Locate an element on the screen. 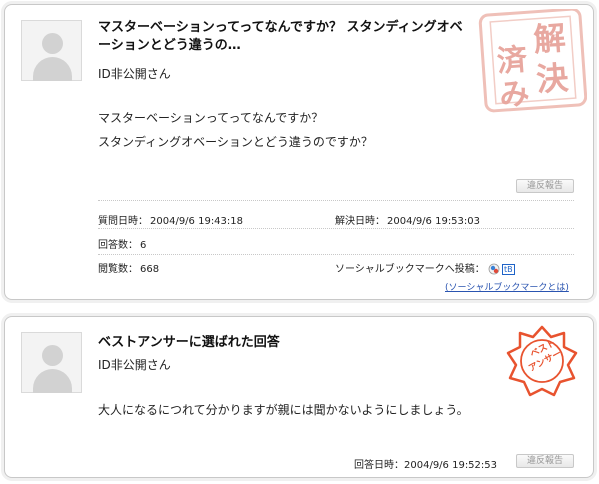 The height and width of the screenshot is (484, 599). view-count-label: 閲覧数： is located at coordinates (118, 269).